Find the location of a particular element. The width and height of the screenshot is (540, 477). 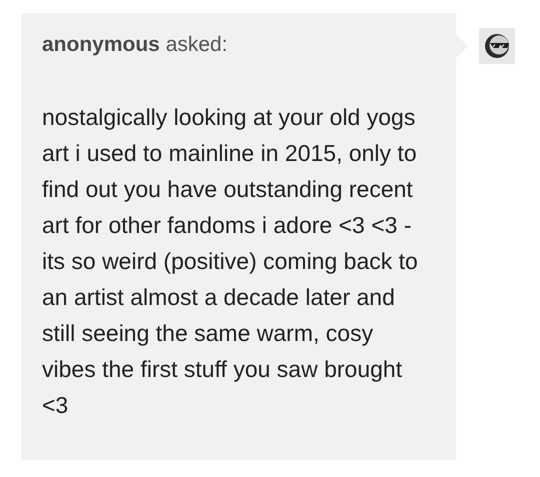

anonymous-avatar-icon is located at coordinates (497, 46).